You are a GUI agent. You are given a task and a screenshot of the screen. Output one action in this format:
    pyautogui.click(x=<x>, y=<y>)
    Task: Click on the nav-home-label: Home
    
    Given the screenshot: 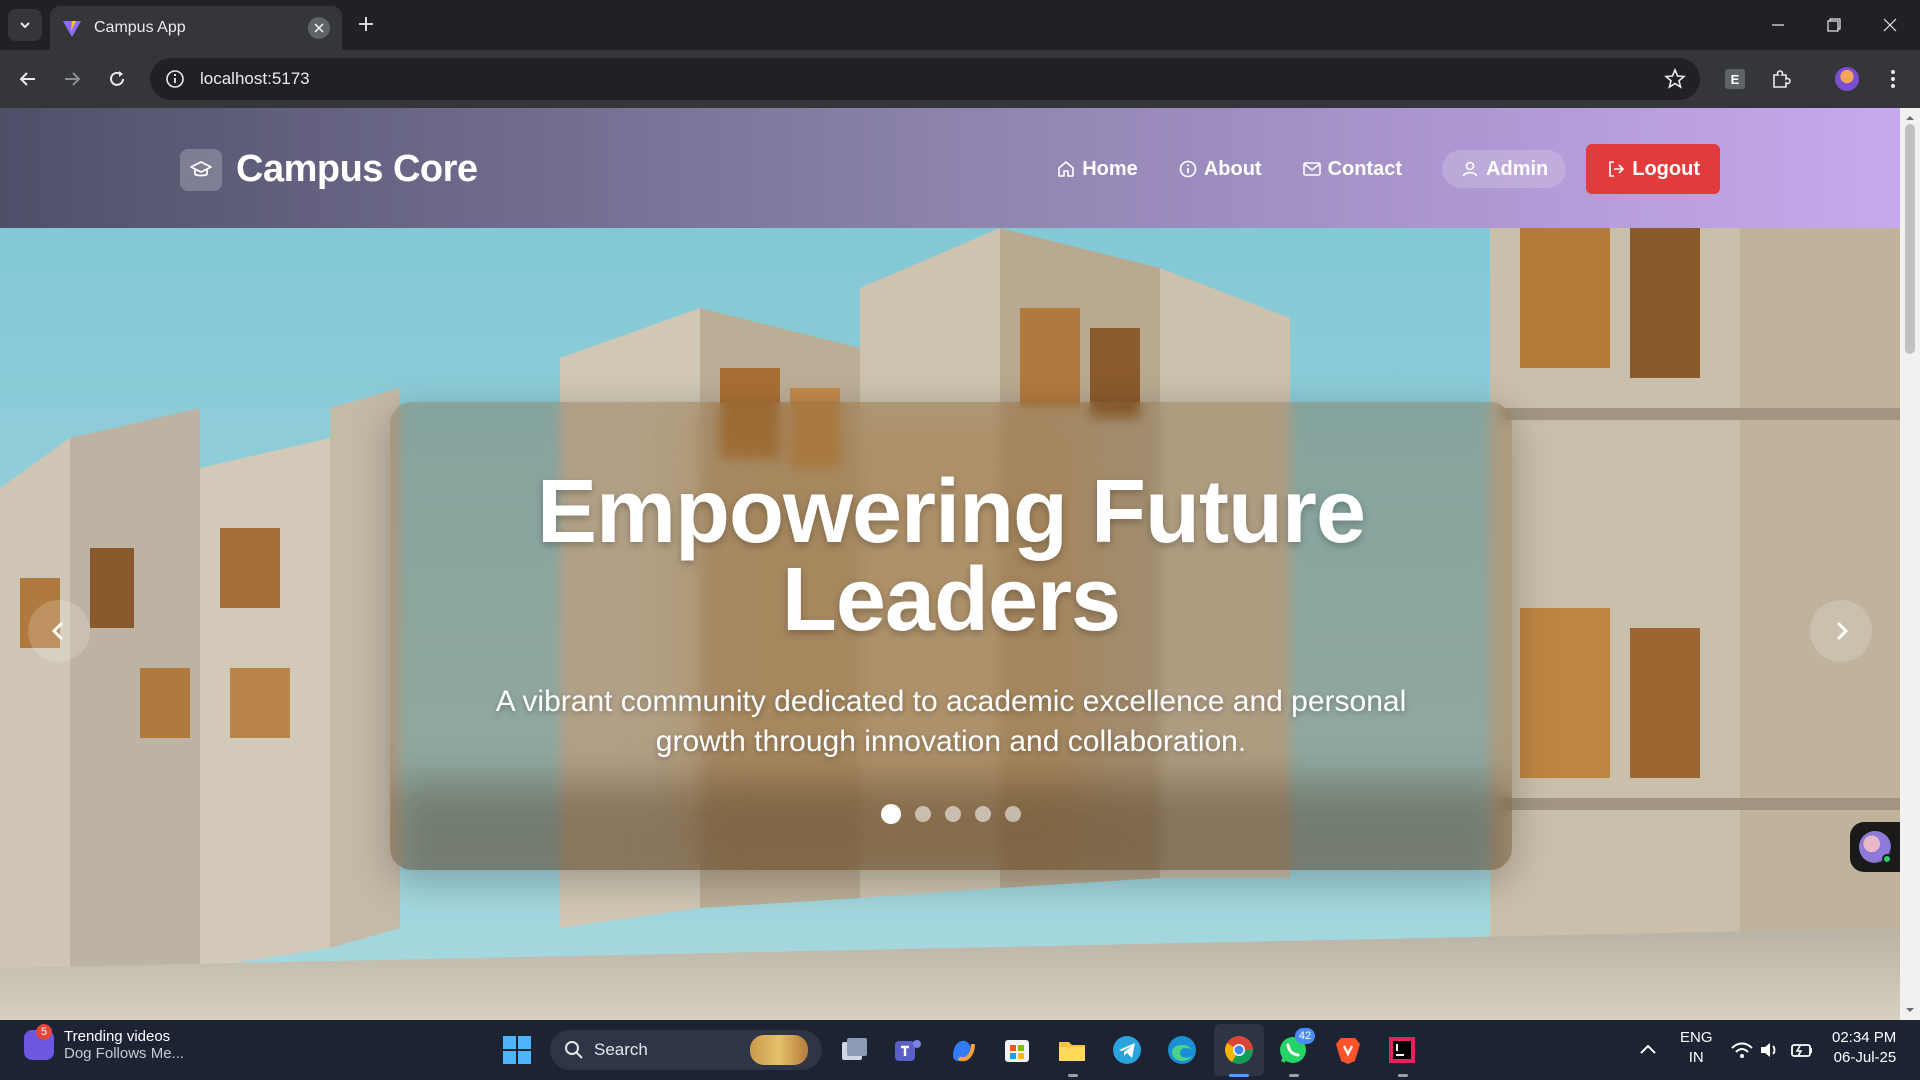 What is the action you would take?
    pyautogui.click(x=1110, y=168)
    